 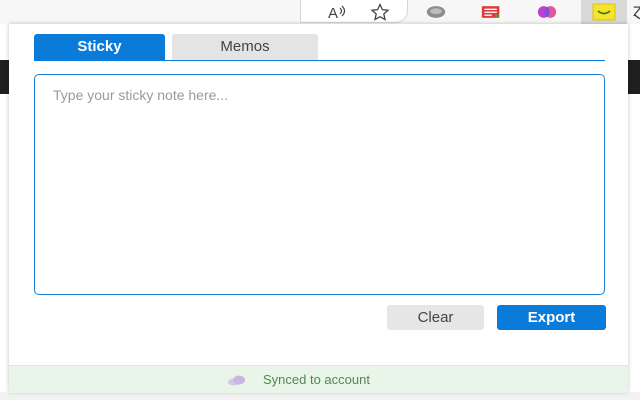 I want to click on sync-status-bar: Synced to account, so click(x=318, y=379).